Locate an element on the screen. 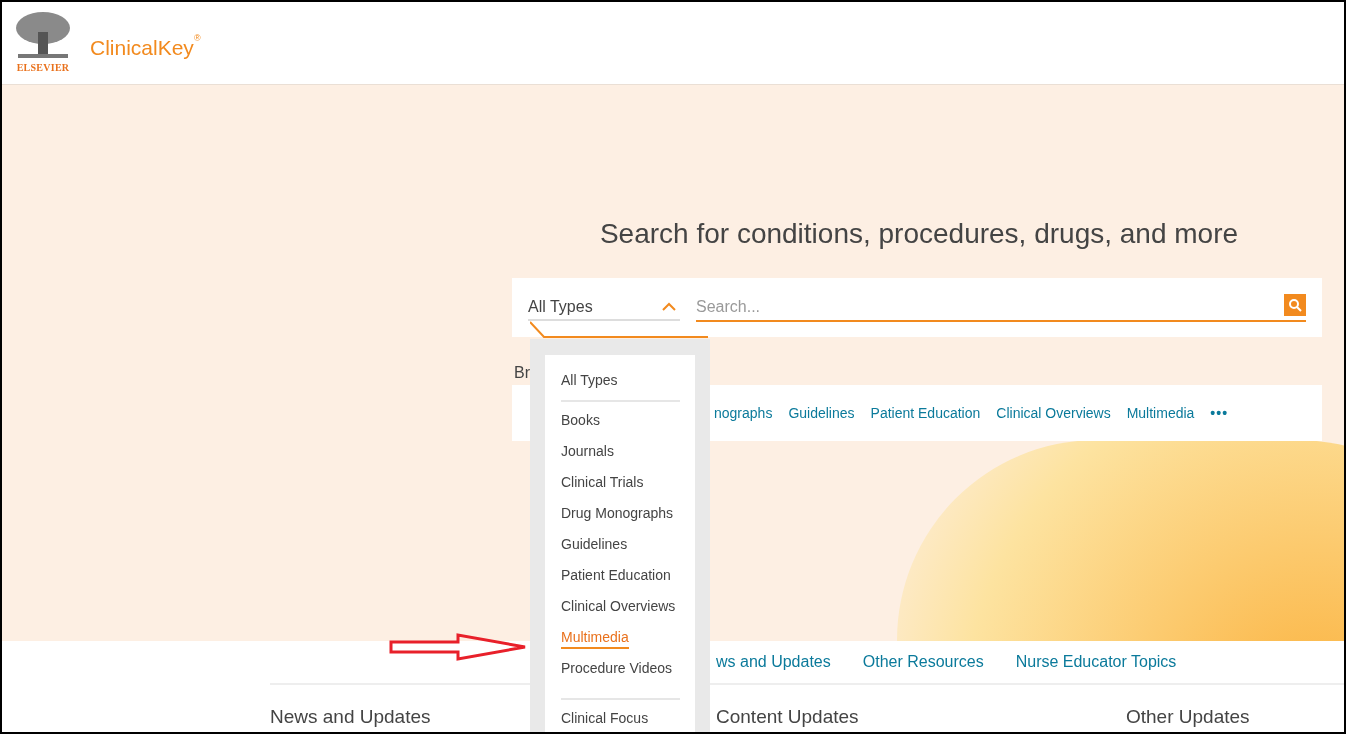 The image size is (1346, 734). dropdown-option: Procedure Videos is located at coordinates (617, 669).